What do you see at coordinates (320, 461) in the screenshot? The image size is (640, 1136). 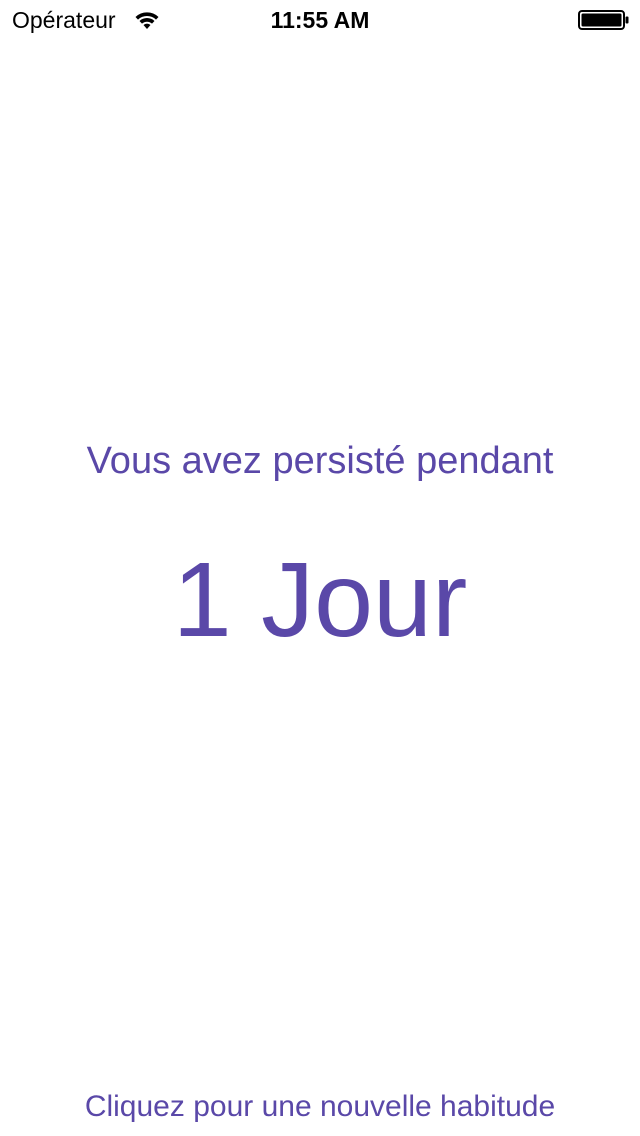 I see `persistence-label: Vous avez persisté pendant` at bounding box center [320, 461].